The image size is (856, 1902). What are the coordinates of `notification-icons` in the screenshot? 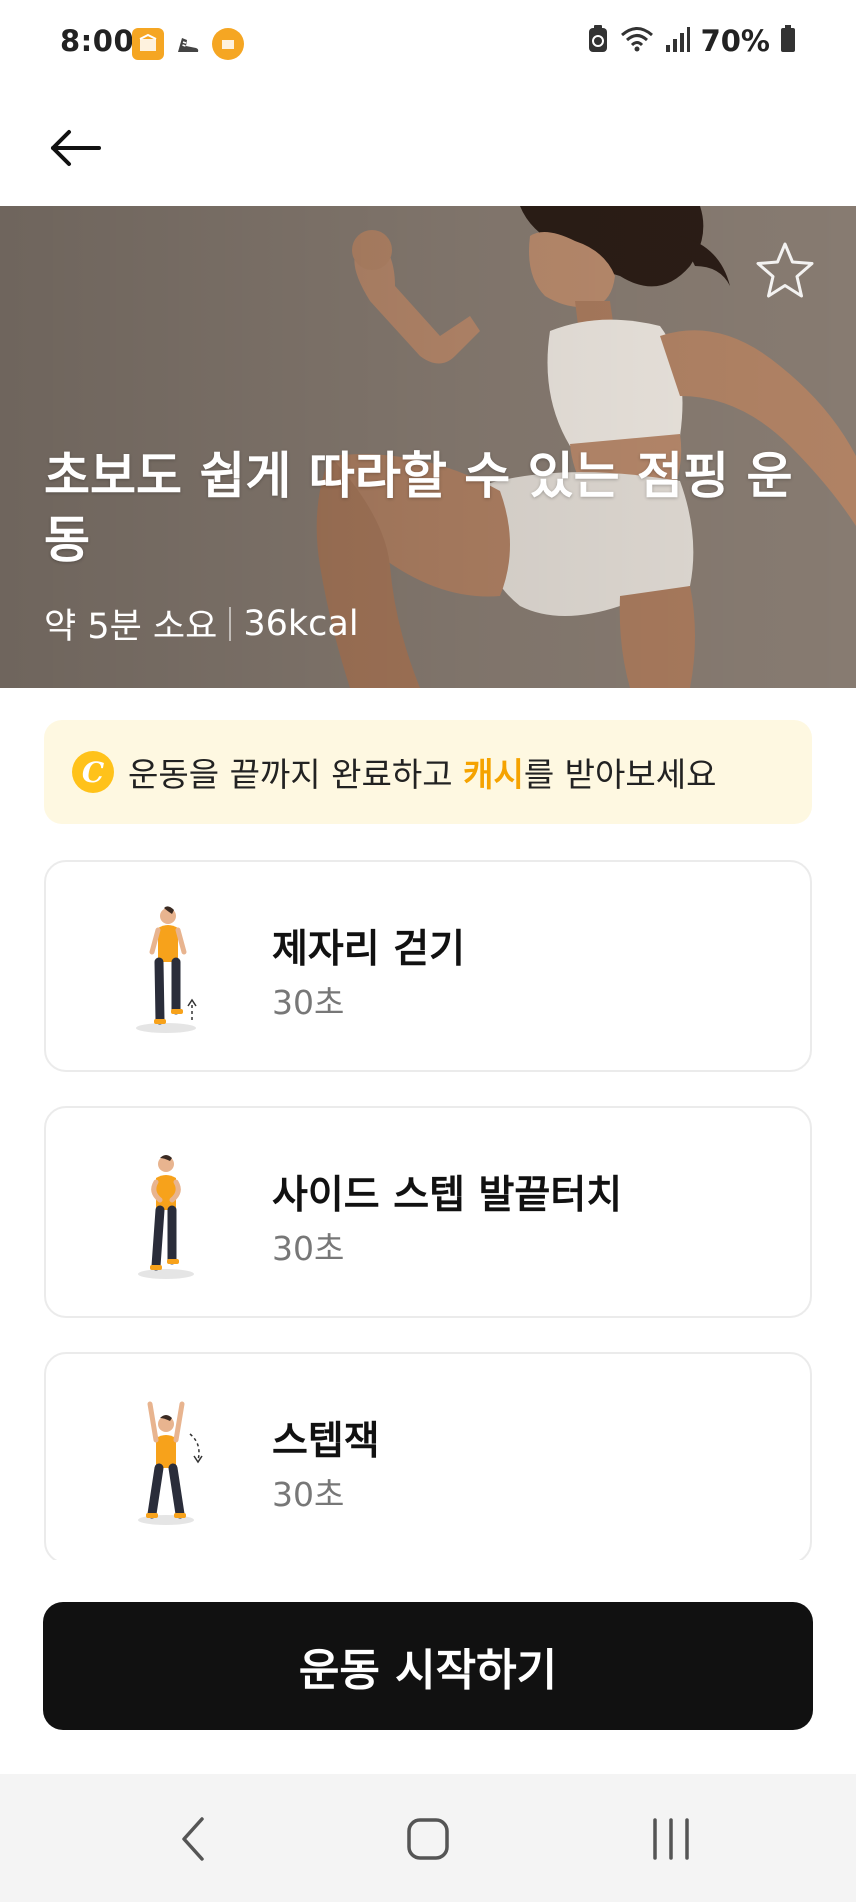 It's located at (188, 44).